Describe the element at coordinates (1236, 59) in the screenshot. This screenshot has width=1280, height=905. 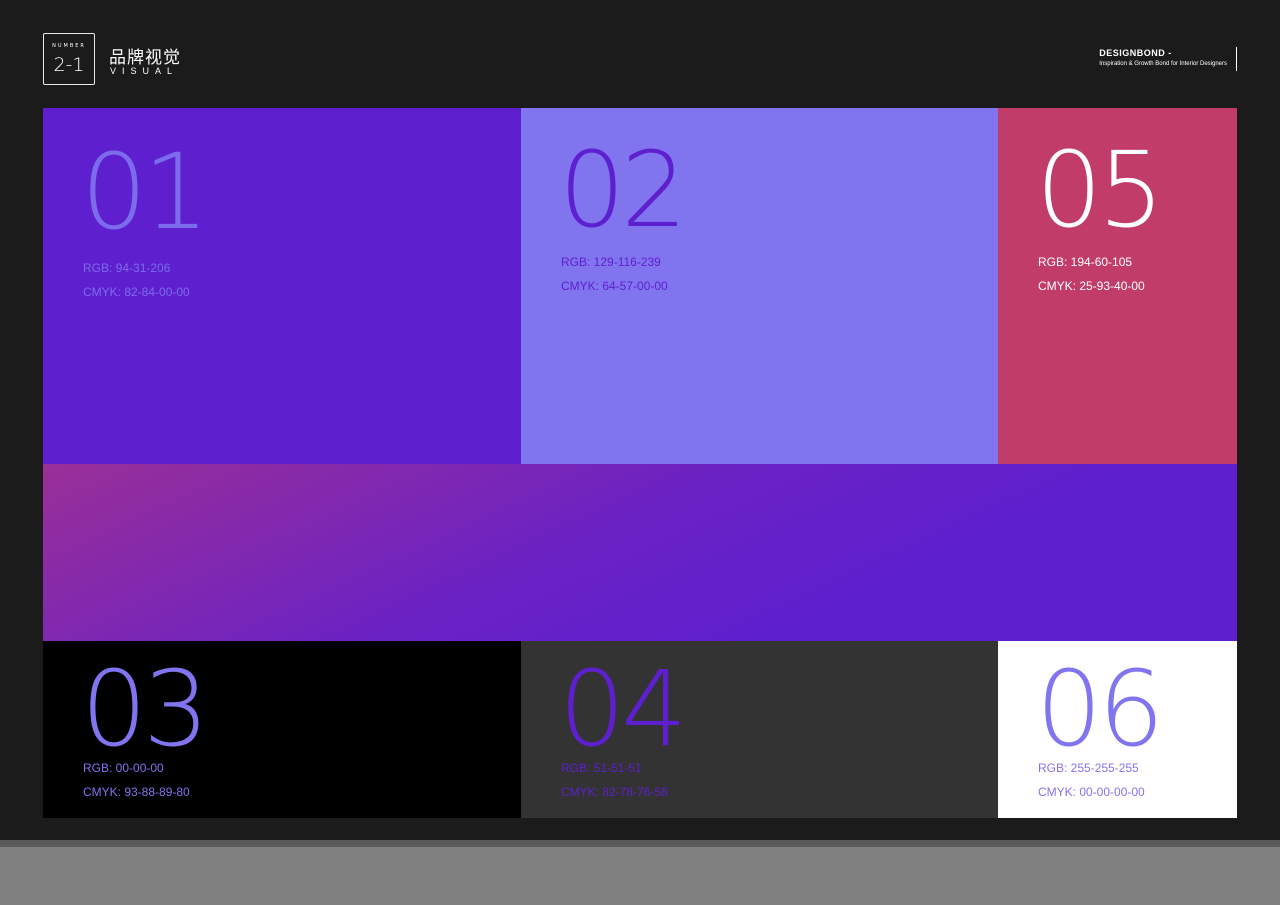
I see `brand-divider` at that location.